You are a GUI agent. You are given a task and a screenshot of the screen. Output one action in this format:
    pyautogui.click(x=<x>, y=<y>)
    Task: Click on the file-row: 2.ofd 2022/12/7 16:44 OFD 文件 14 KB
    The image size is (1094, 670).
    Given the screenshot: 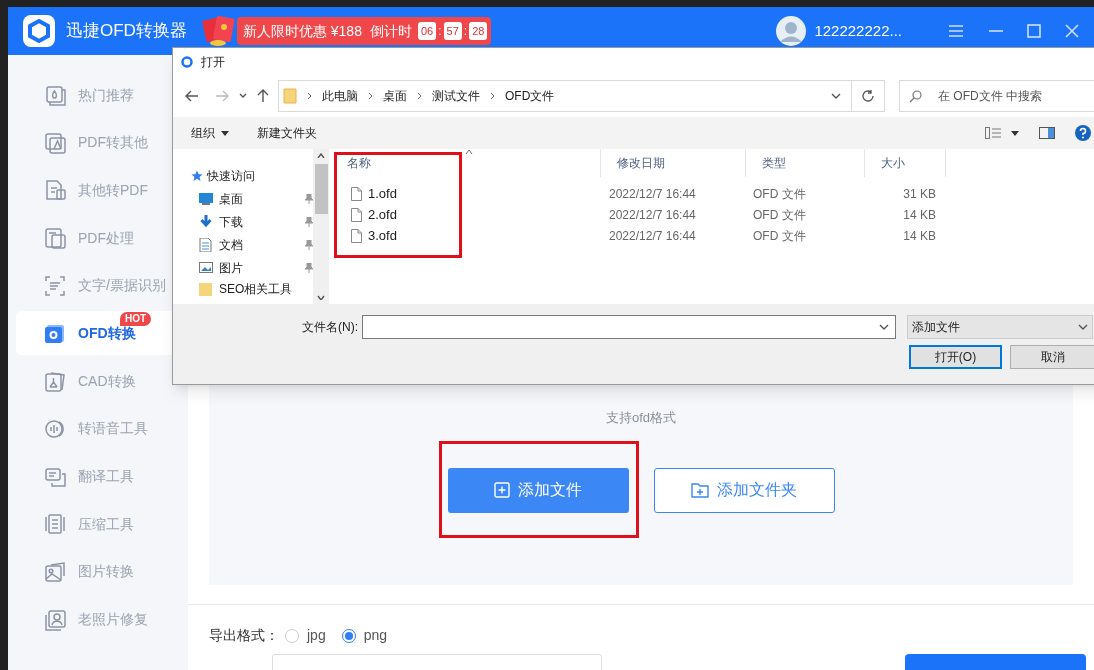 What is the action you would take?
    pyautogui.click(x=712, y=214)
    